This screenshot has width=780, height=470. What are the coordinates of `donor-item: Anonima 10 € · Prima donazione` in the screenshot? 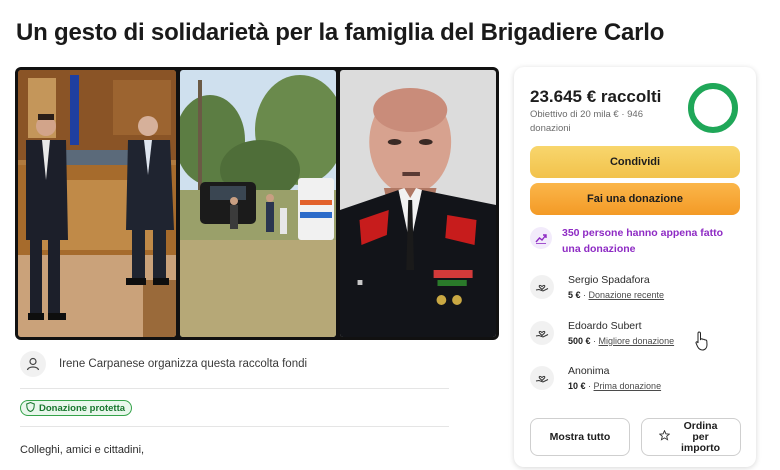 It's located at (595, 378).